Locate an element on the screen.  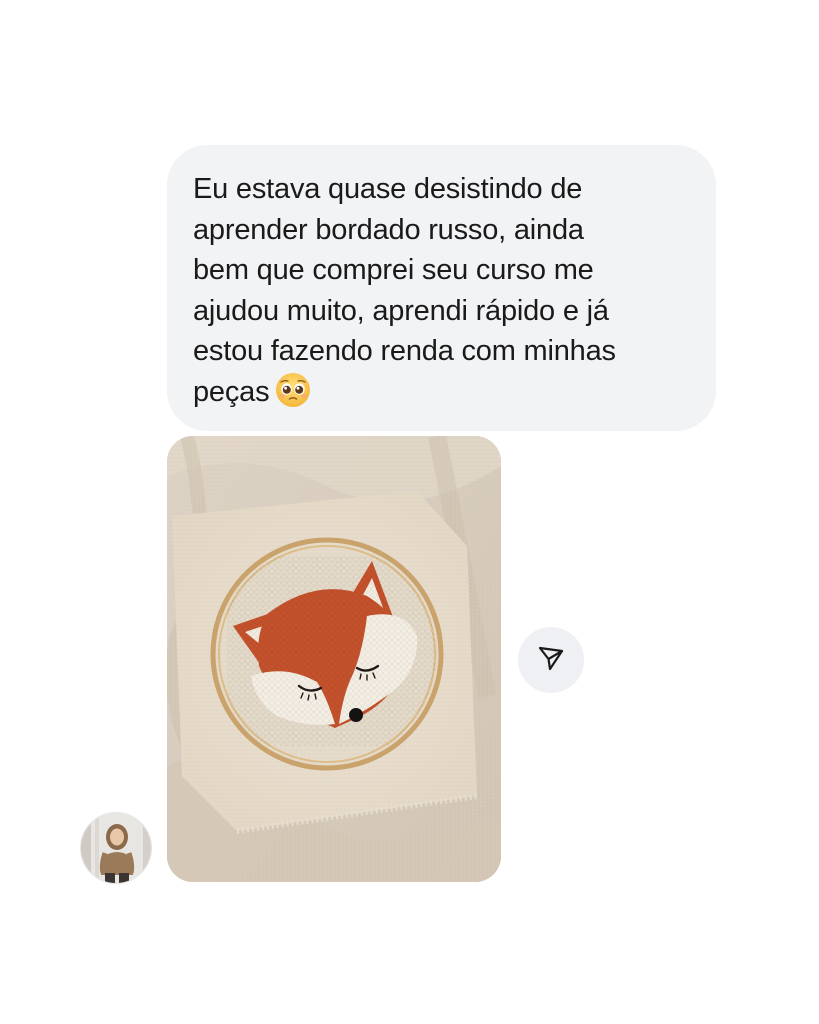
user-avatar-icon is located at coordinates (116, 848).